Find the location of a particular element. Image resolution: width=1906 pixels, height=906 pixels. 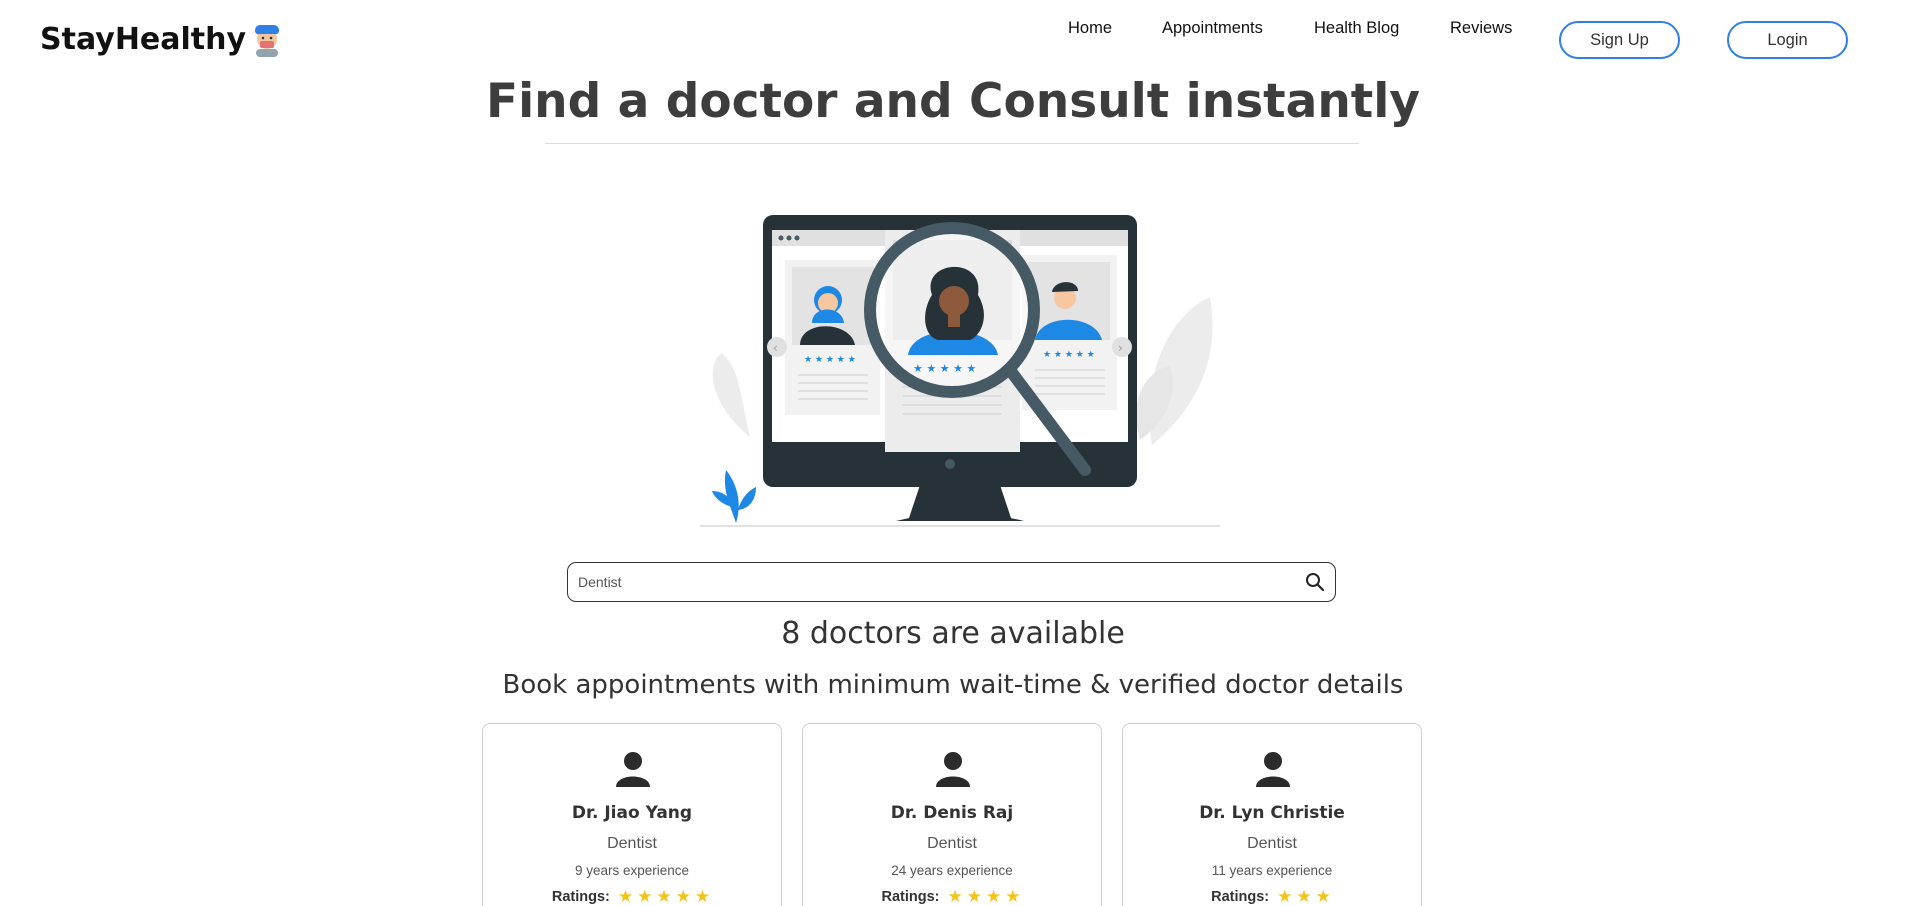

search-input is located at coordinates (928, 582).